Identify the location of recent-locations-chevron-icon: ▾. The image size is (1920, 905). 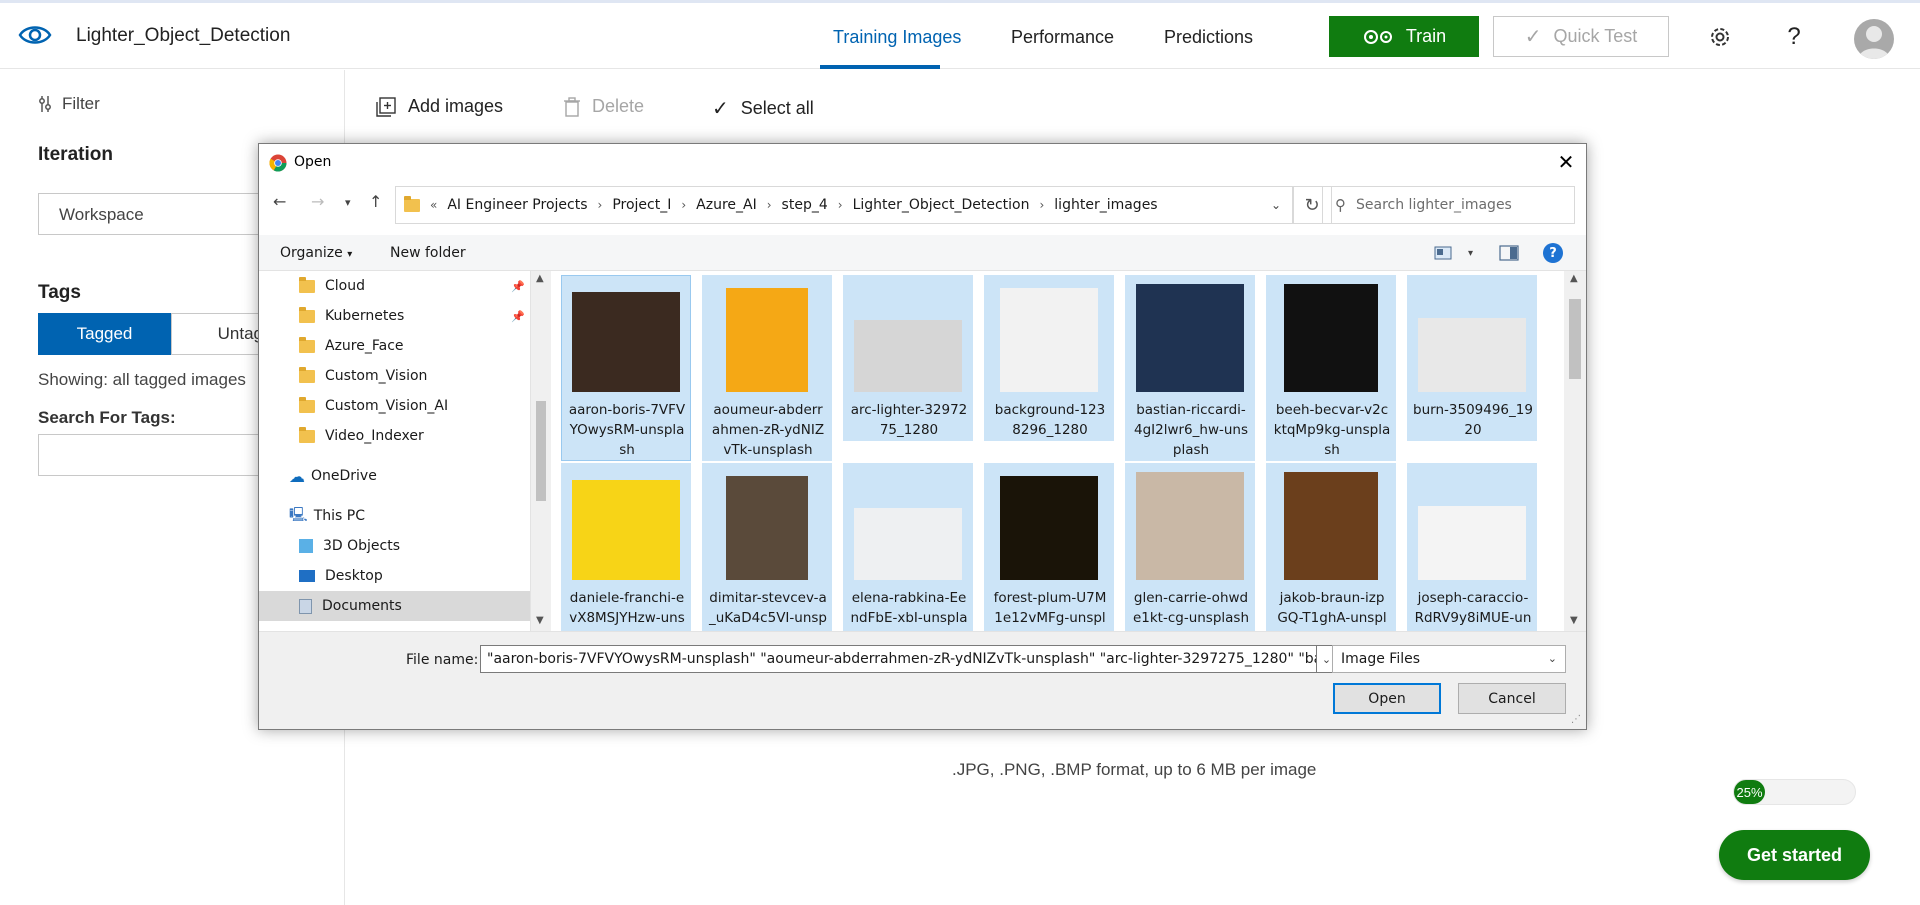
(348, 202).